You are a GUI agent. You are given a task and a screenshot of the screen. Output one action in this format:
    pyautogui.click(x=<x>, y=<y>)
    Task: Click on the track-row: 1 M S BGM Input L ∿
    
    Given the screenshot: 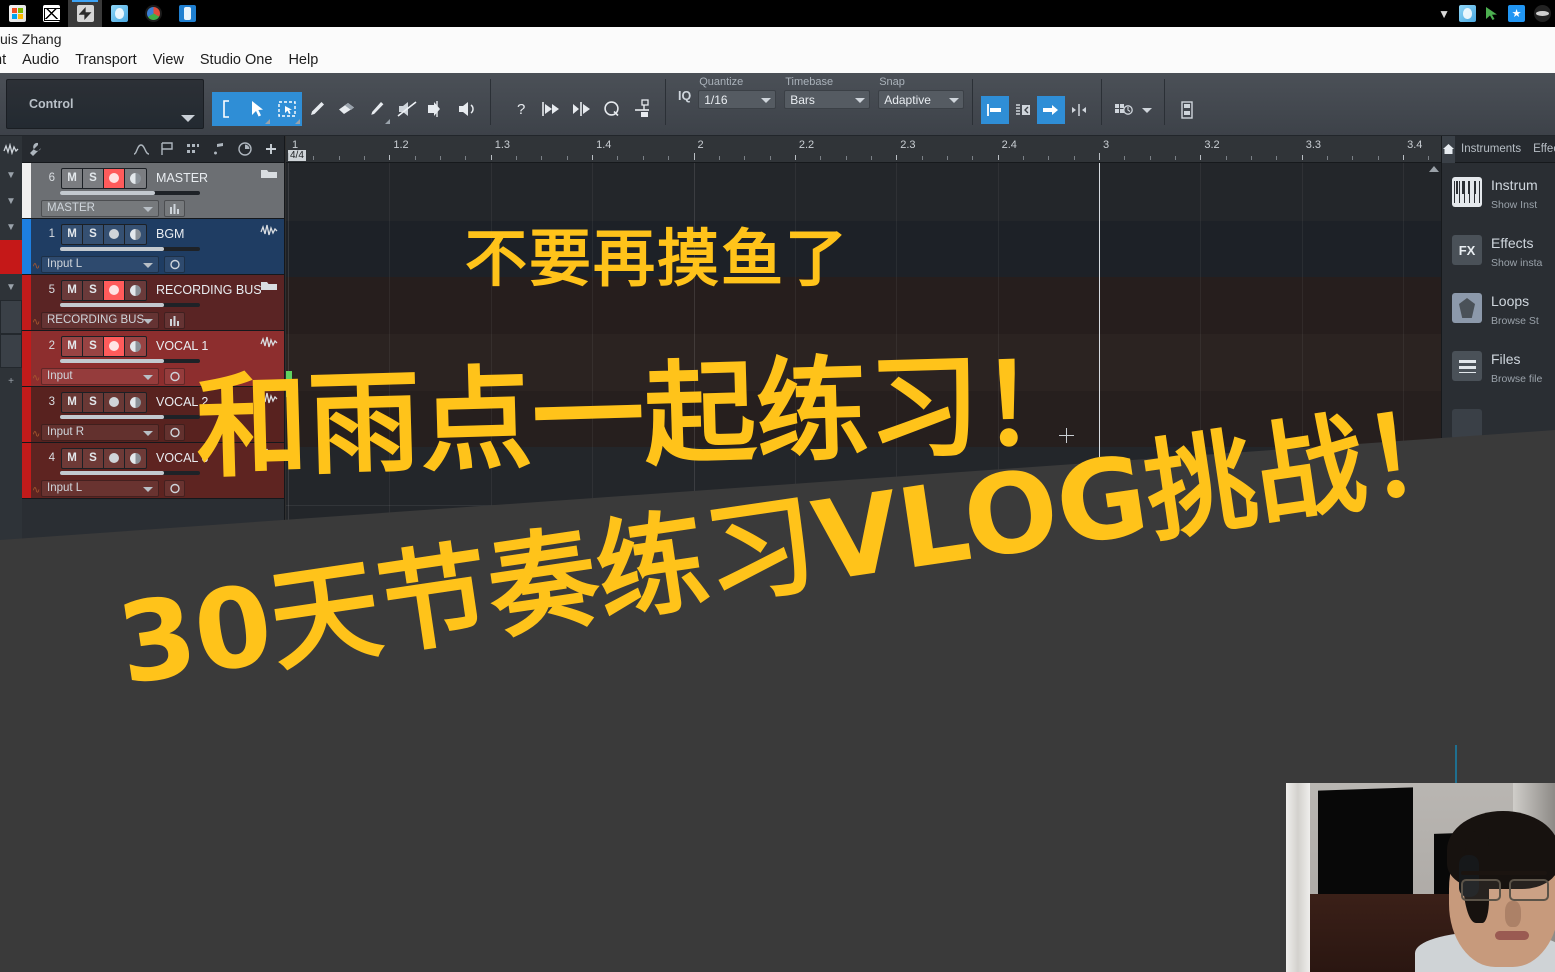 What is the action you would take?
    pyautogui.click(x=153, y=247)
    